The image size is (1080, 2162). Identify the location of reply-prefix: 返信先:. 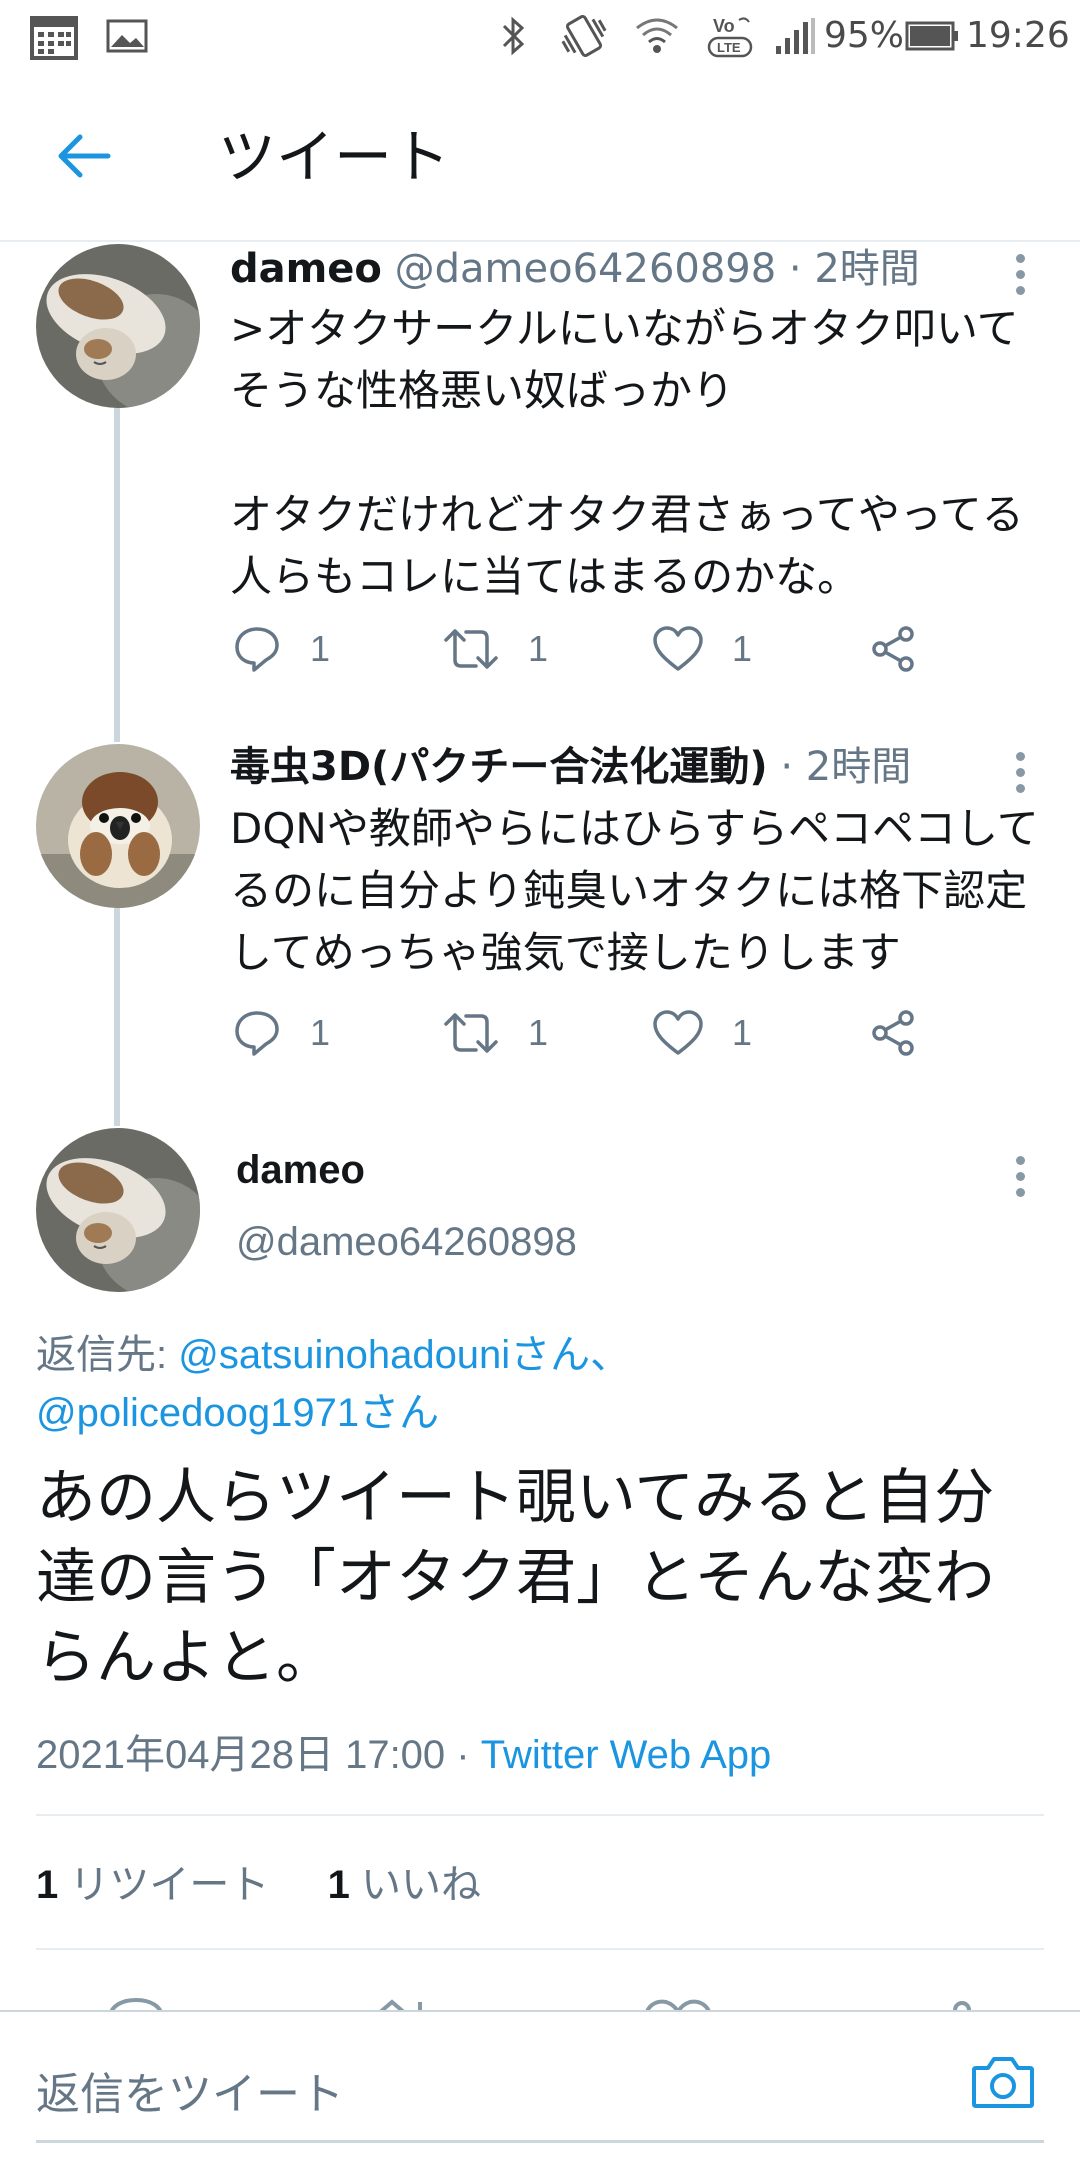
(107, 1355).